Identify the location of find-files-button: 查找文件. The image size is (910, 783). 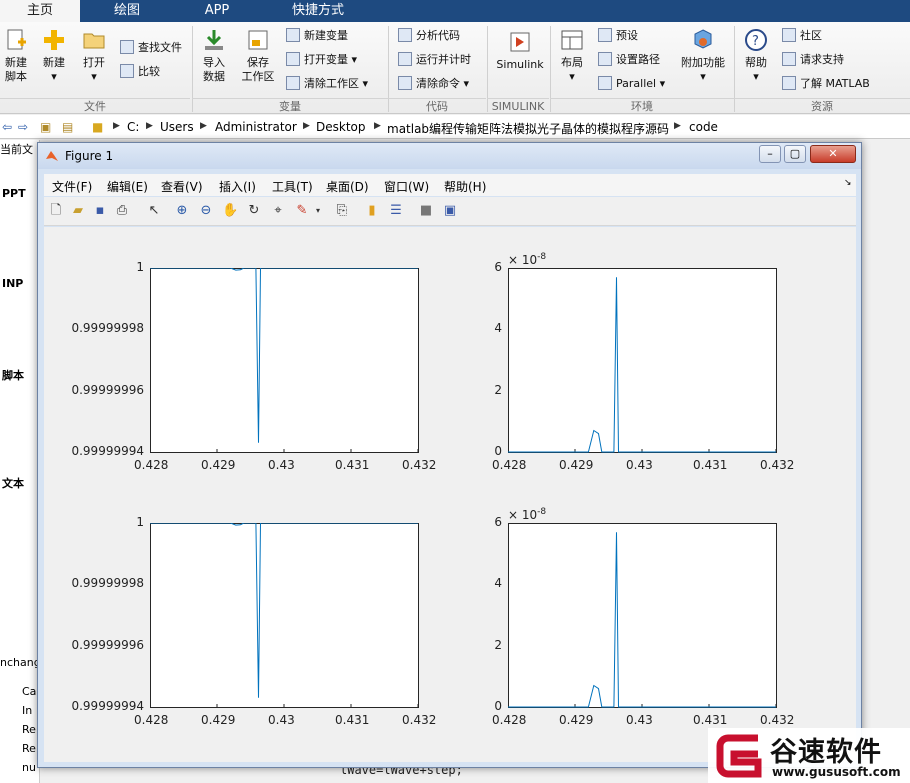
(151, 48).